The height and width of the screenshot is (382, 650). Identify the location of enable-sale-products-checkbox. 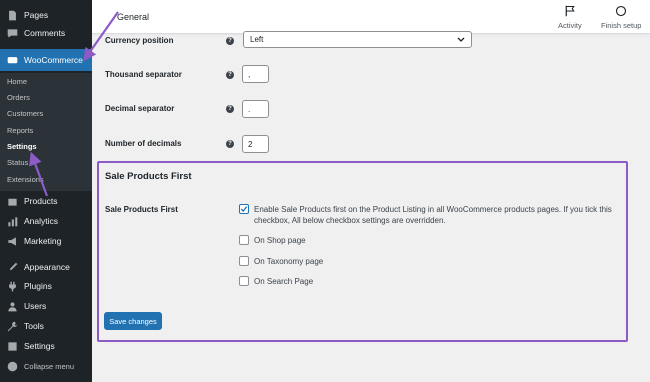
(244, 209).